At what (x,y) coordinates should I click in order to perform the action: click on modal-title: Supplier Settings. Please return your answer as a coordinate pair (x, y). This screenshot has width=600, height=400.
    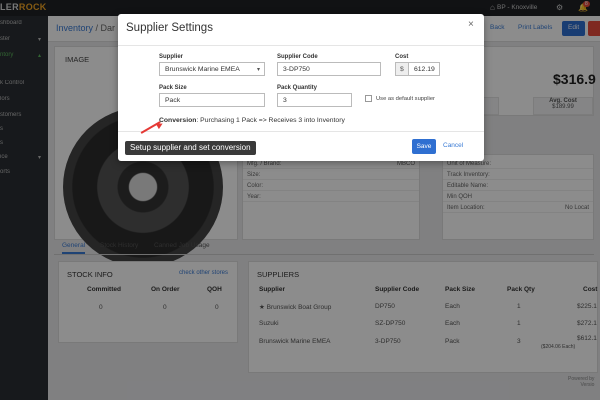
    Looking at the image, I should click on (169, 28).